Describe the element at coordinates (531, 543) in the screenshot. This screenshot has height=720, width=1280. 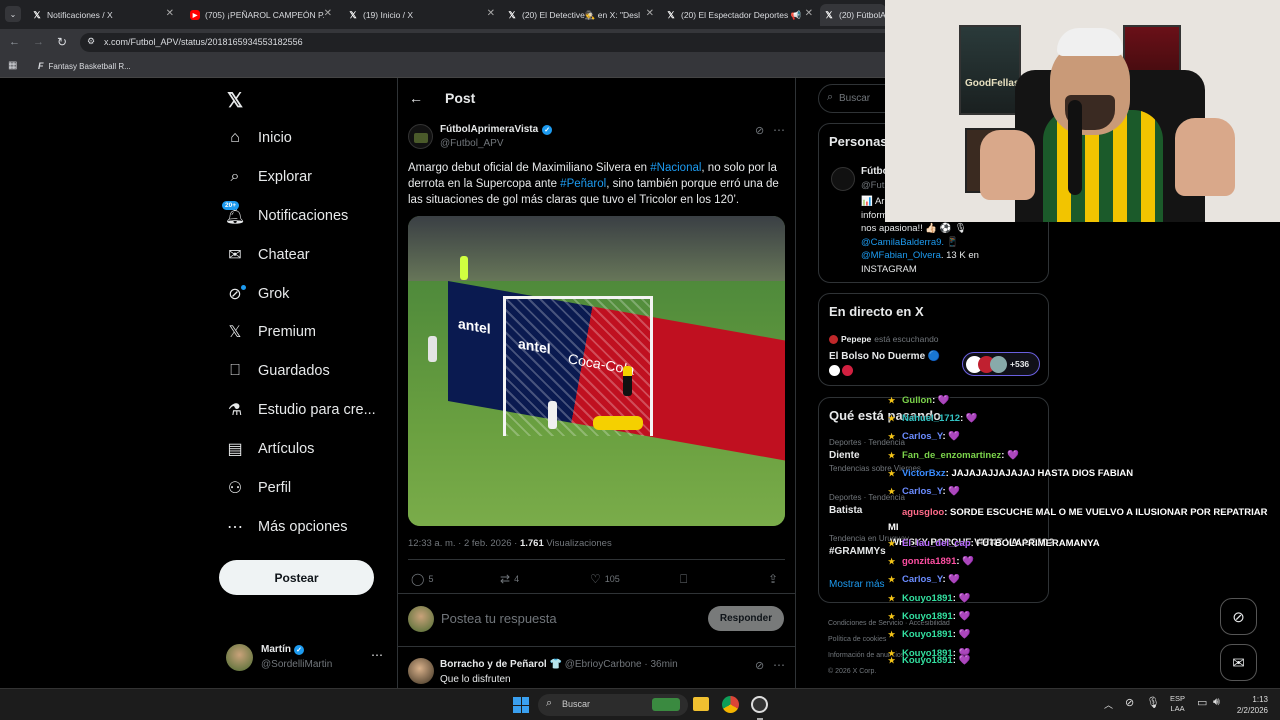
I see `view-count: 1.761` at that location.